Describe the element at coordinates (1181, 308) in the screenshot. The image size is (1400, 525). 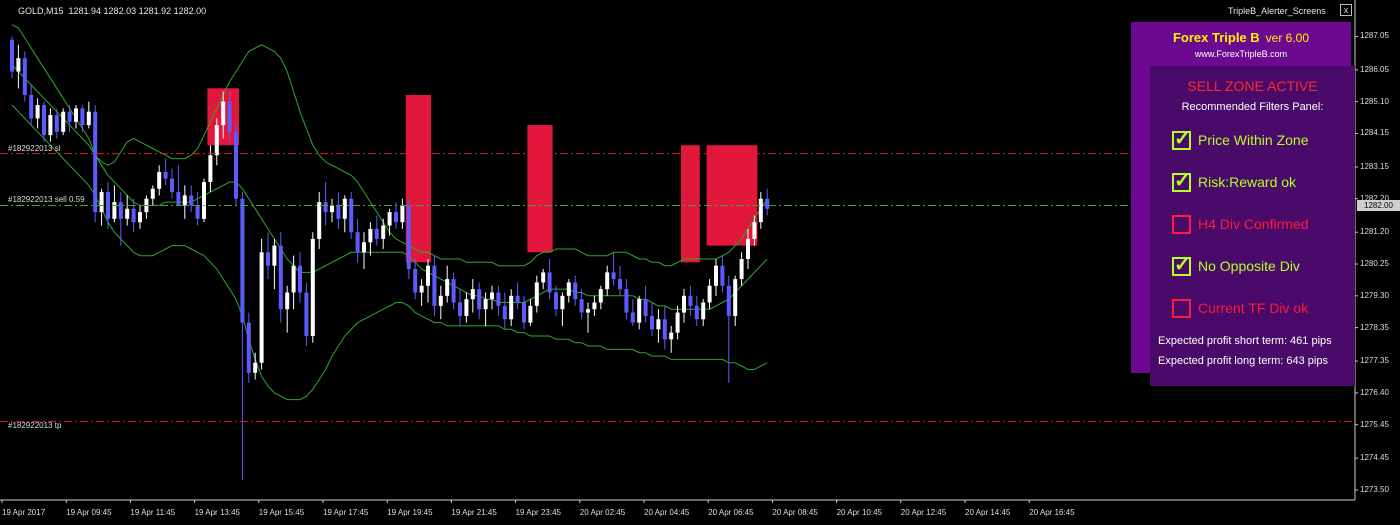
I see `filter-checkbox` at that location.